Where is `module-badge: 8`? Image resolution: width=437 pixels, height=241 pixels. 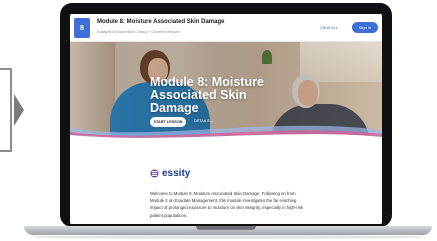
module-badge: 8 is located at coordinates (82, 28).